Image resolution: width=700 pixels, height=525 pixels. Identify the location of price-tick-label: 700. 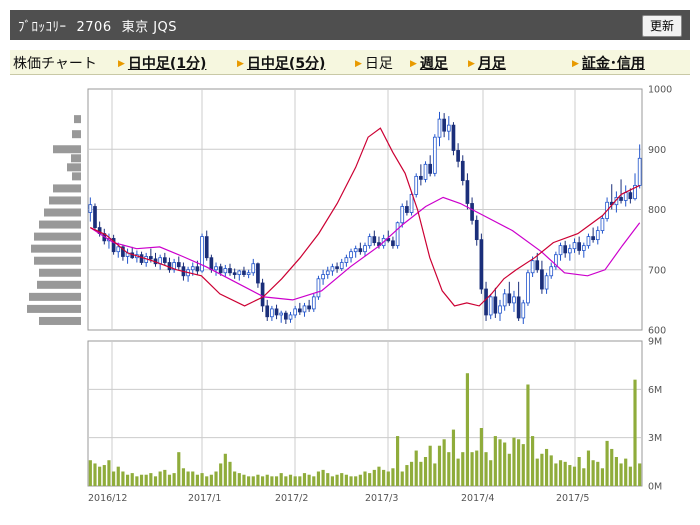
(657, 270).